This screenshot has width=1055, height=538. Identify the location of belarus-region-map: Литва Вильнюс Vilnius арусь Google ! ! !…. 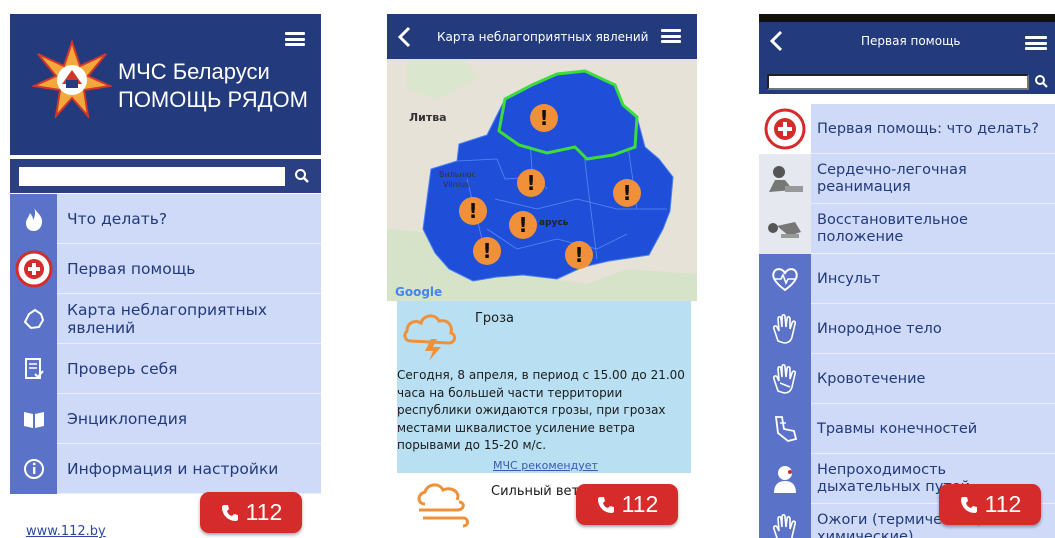
(542, 180).